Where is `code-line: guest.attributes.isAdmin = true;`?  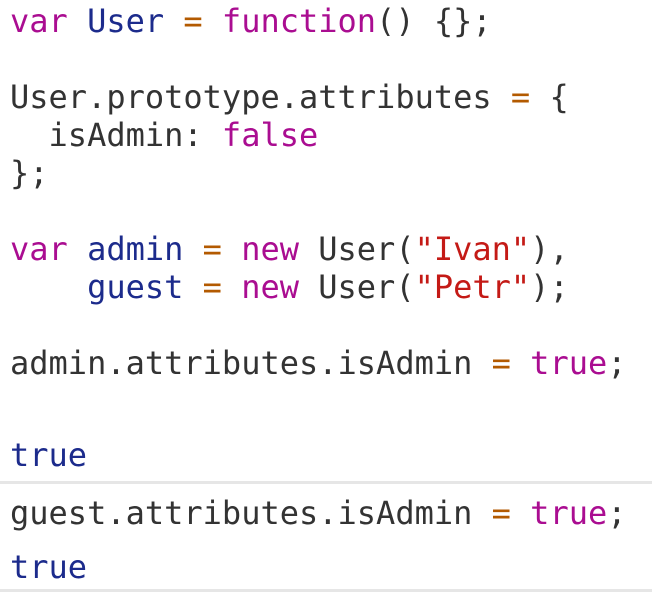
code-line: guest.attributes.isAdmin = true; is located at coordinates (318, 513).